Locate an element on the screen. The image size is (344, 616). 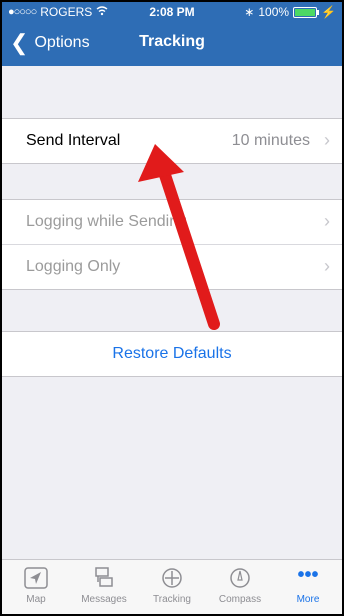
tab-label: Messages is located at coordinates (104, 599).